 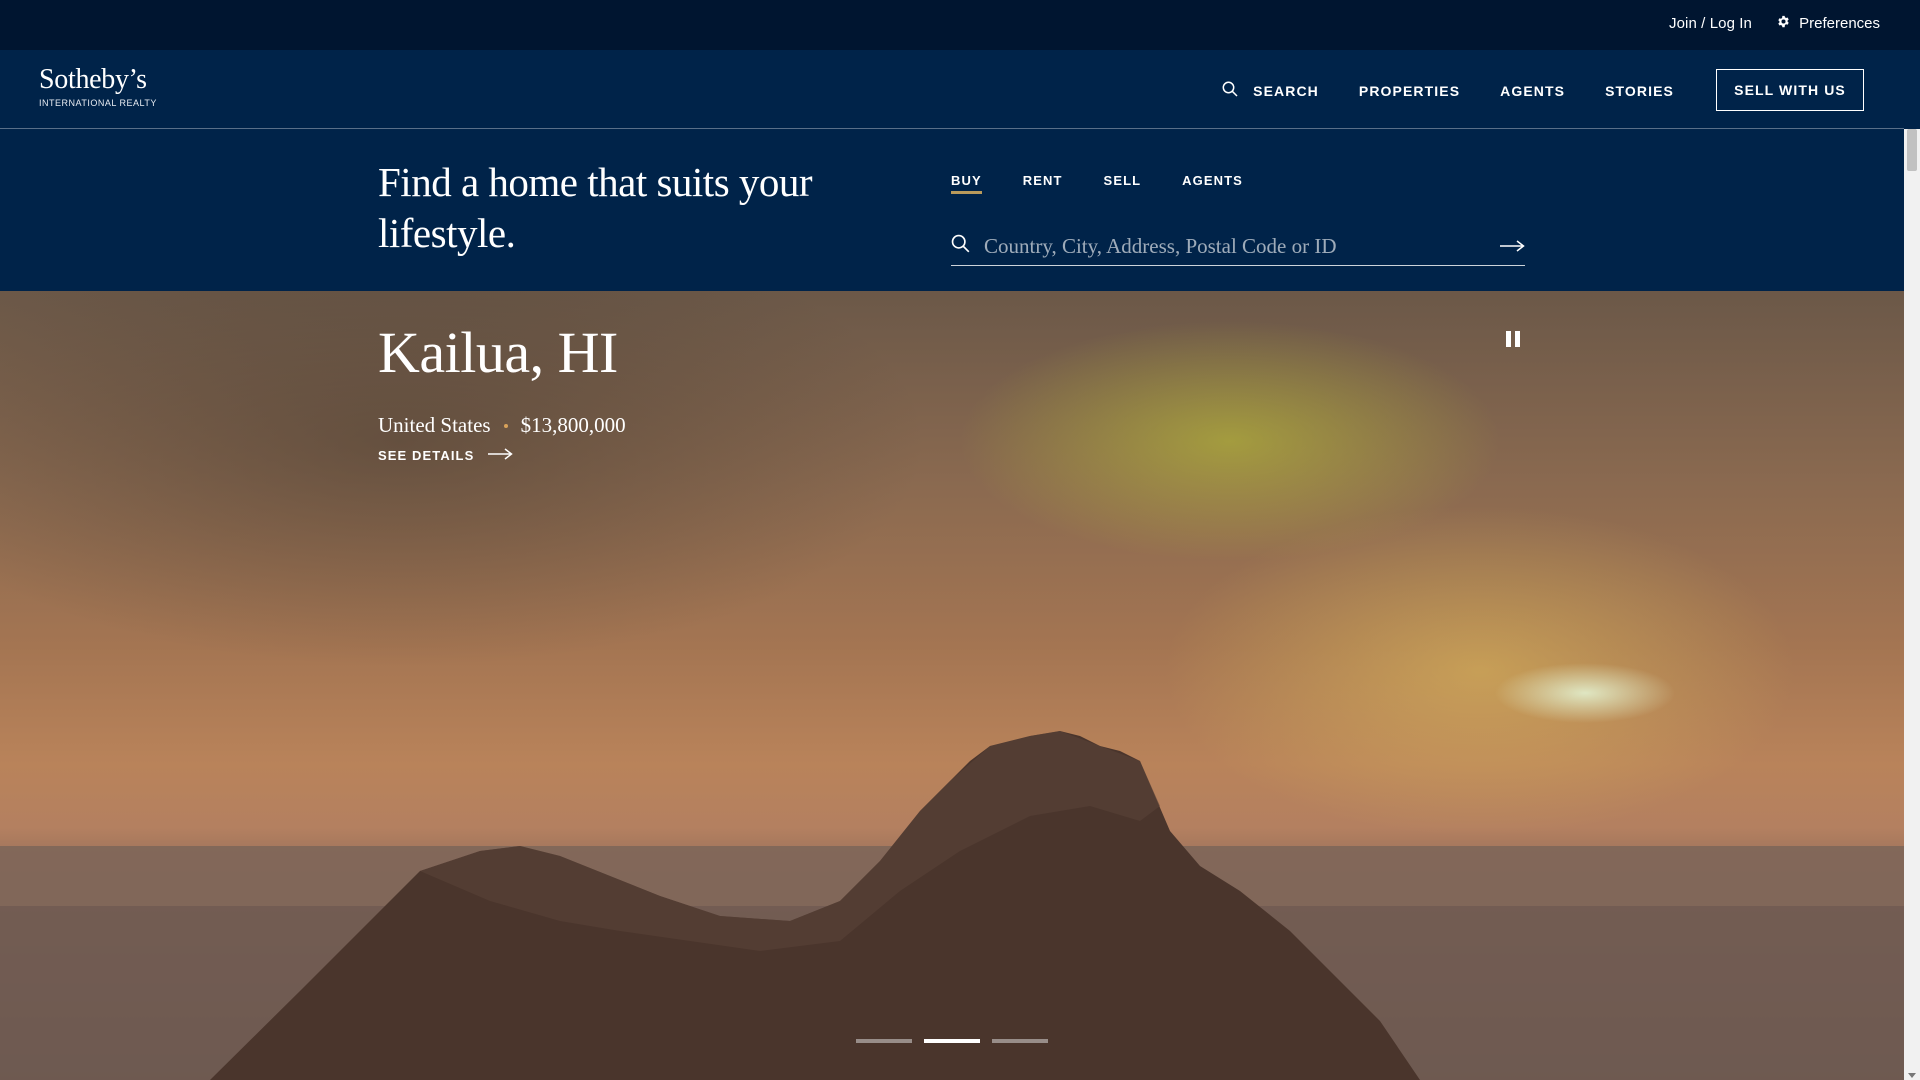 I want to click on nav-search: SEARCH, so click(x=1270, y=90).